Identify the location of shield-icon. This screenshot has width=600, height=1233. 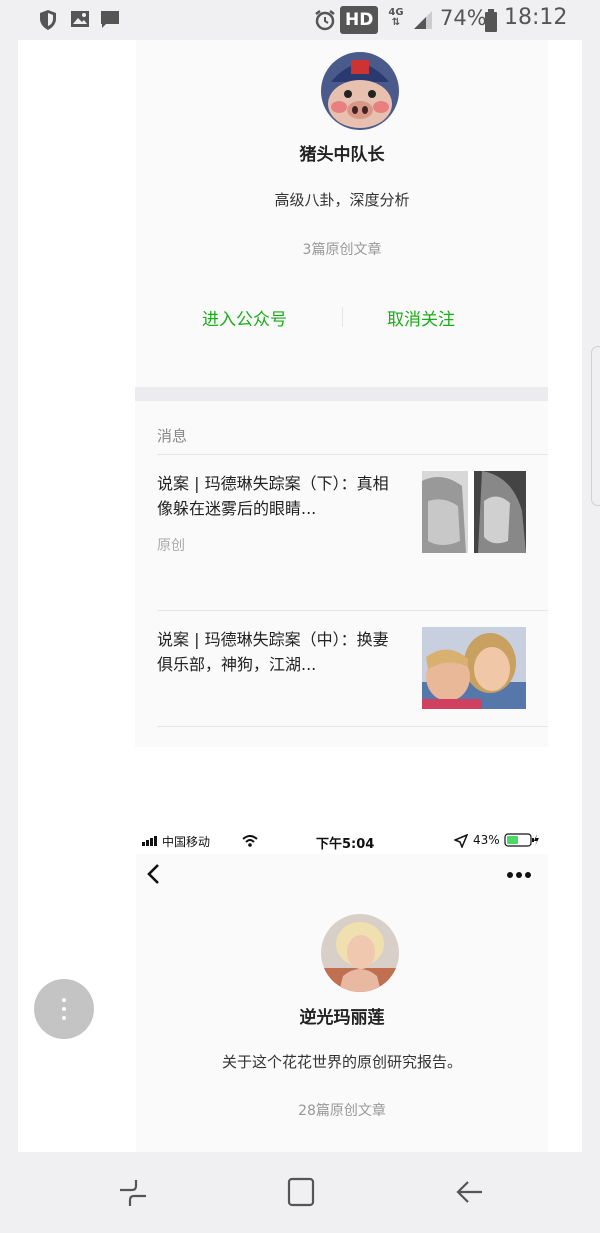
(48, 20).